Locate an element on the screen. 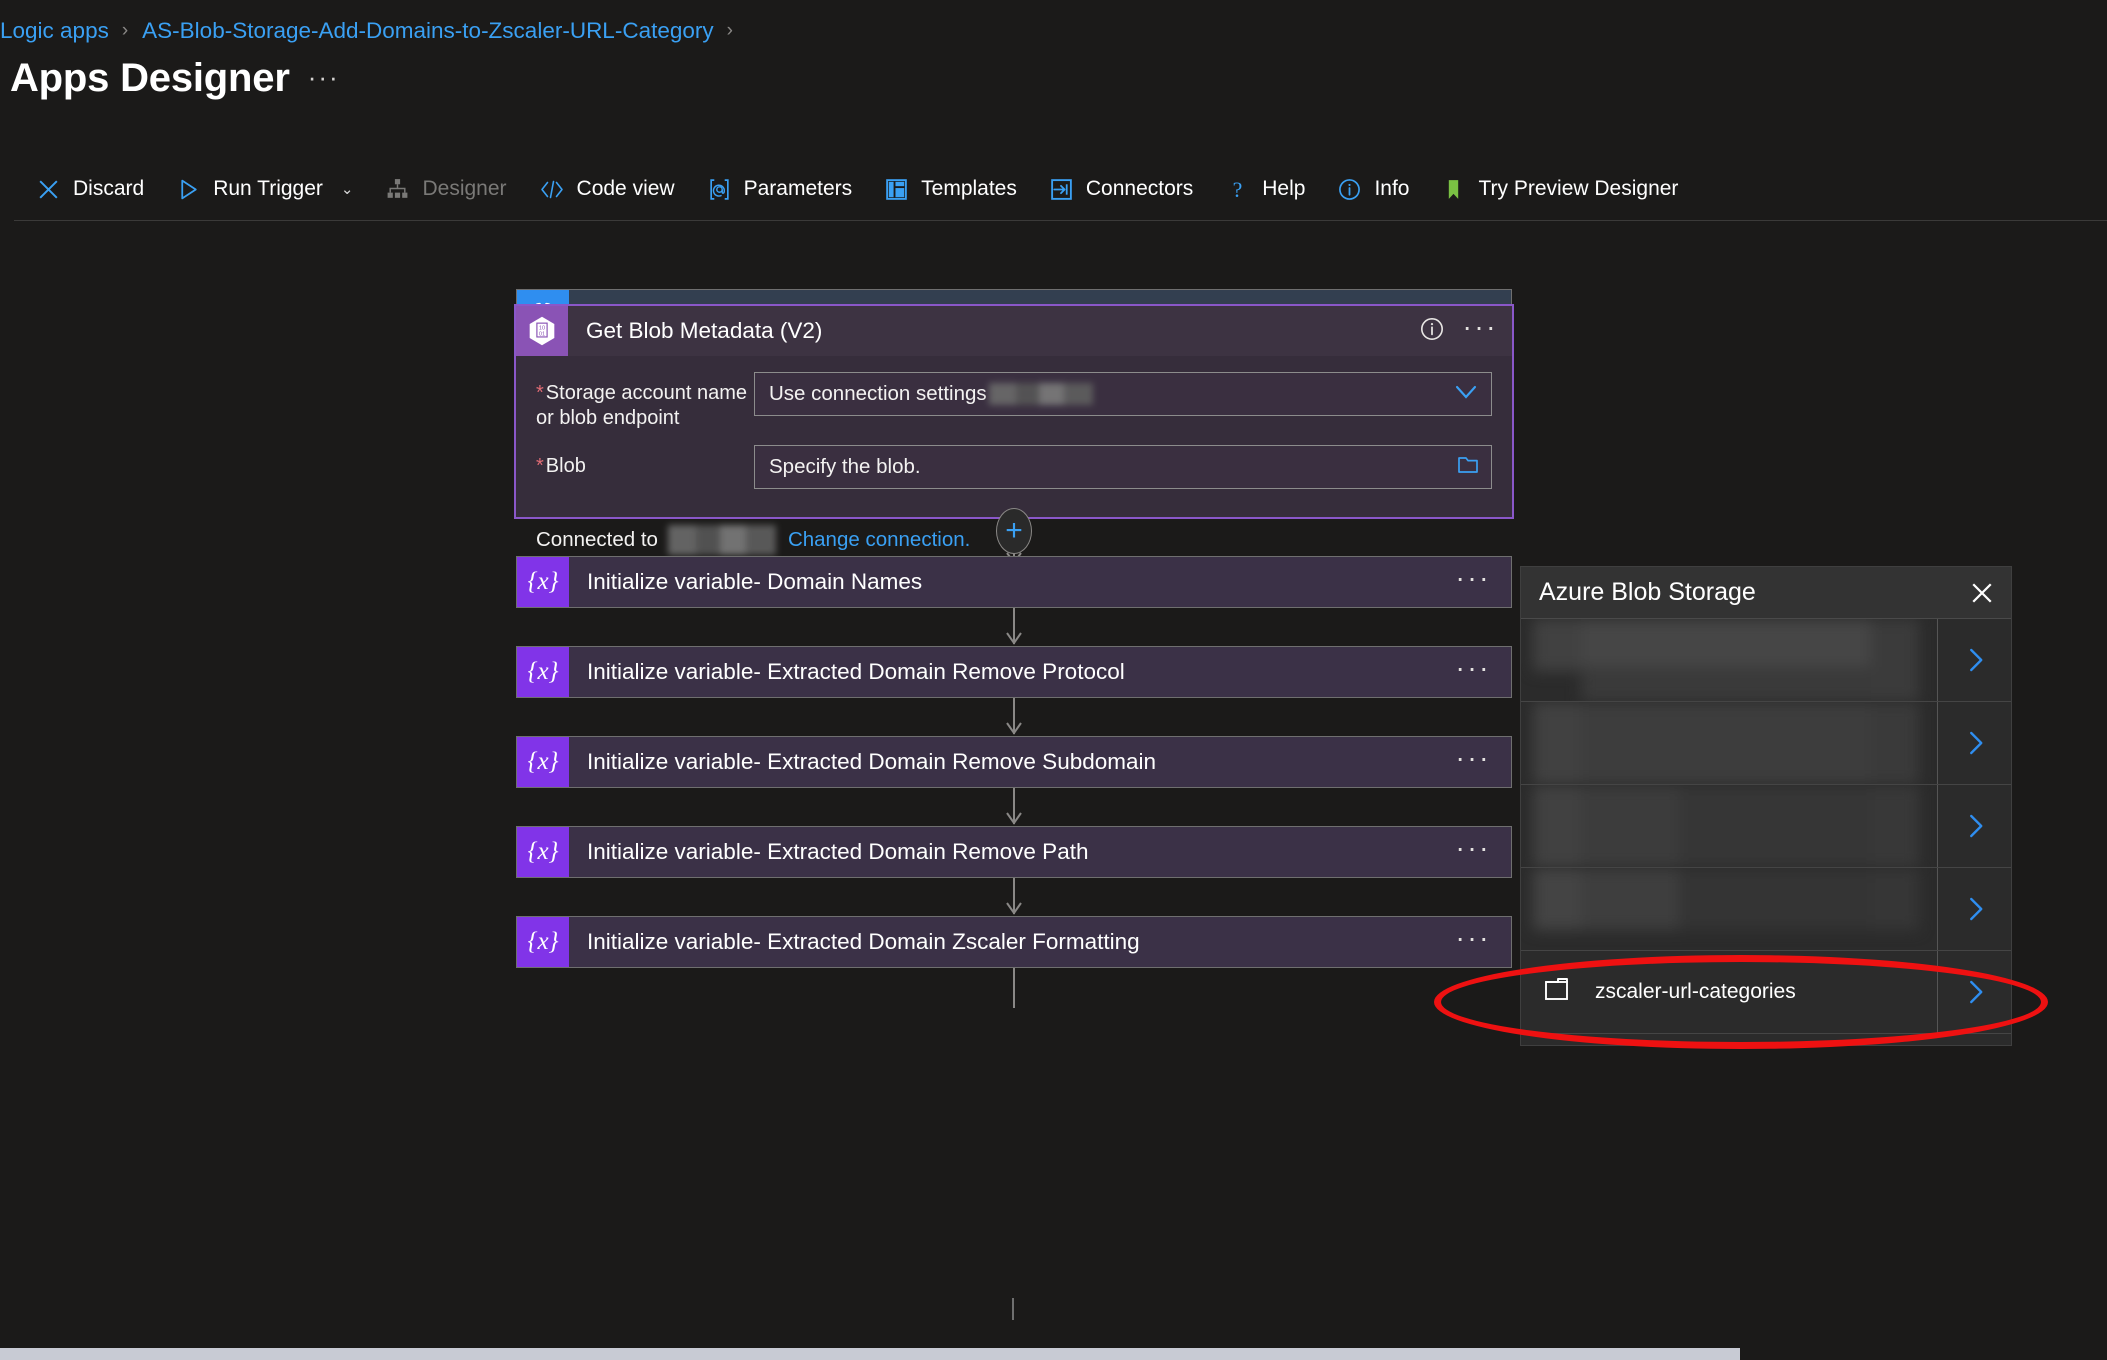 The width and height of the screenshot is (2107, 1360). code-view-button: Code view is located at coordinates (607, 189).